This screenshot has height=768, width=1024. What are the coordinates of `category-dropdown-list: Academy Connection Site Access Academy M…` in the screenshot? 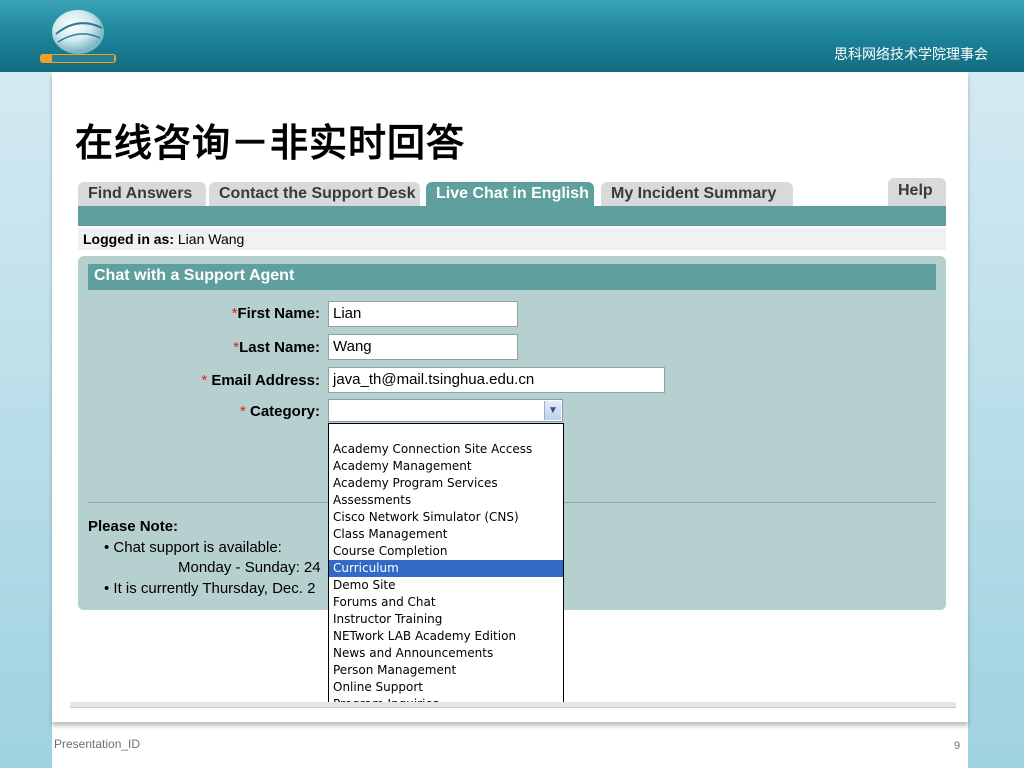 It's located at (446, 565).